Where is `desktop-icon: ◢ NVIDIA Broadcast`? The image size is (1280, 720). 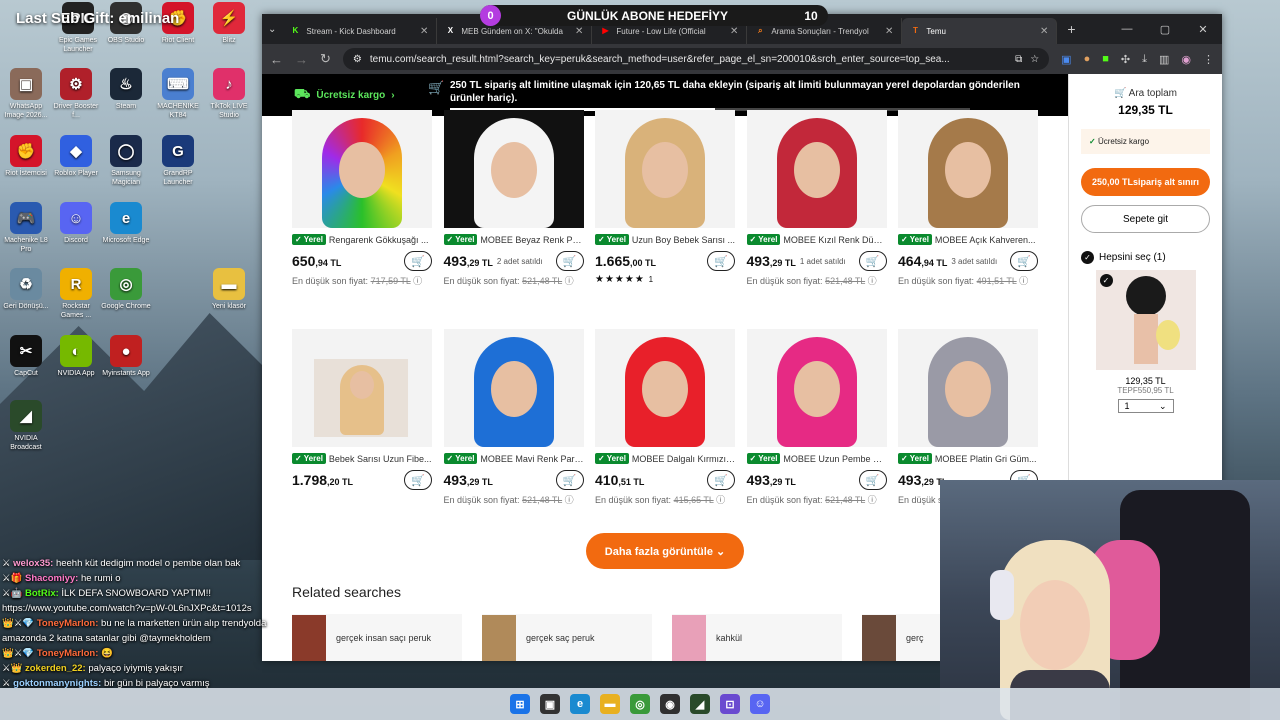
desktop-icon: ◢ NVIDIA Broadcast is located at coordinates (26, 426).